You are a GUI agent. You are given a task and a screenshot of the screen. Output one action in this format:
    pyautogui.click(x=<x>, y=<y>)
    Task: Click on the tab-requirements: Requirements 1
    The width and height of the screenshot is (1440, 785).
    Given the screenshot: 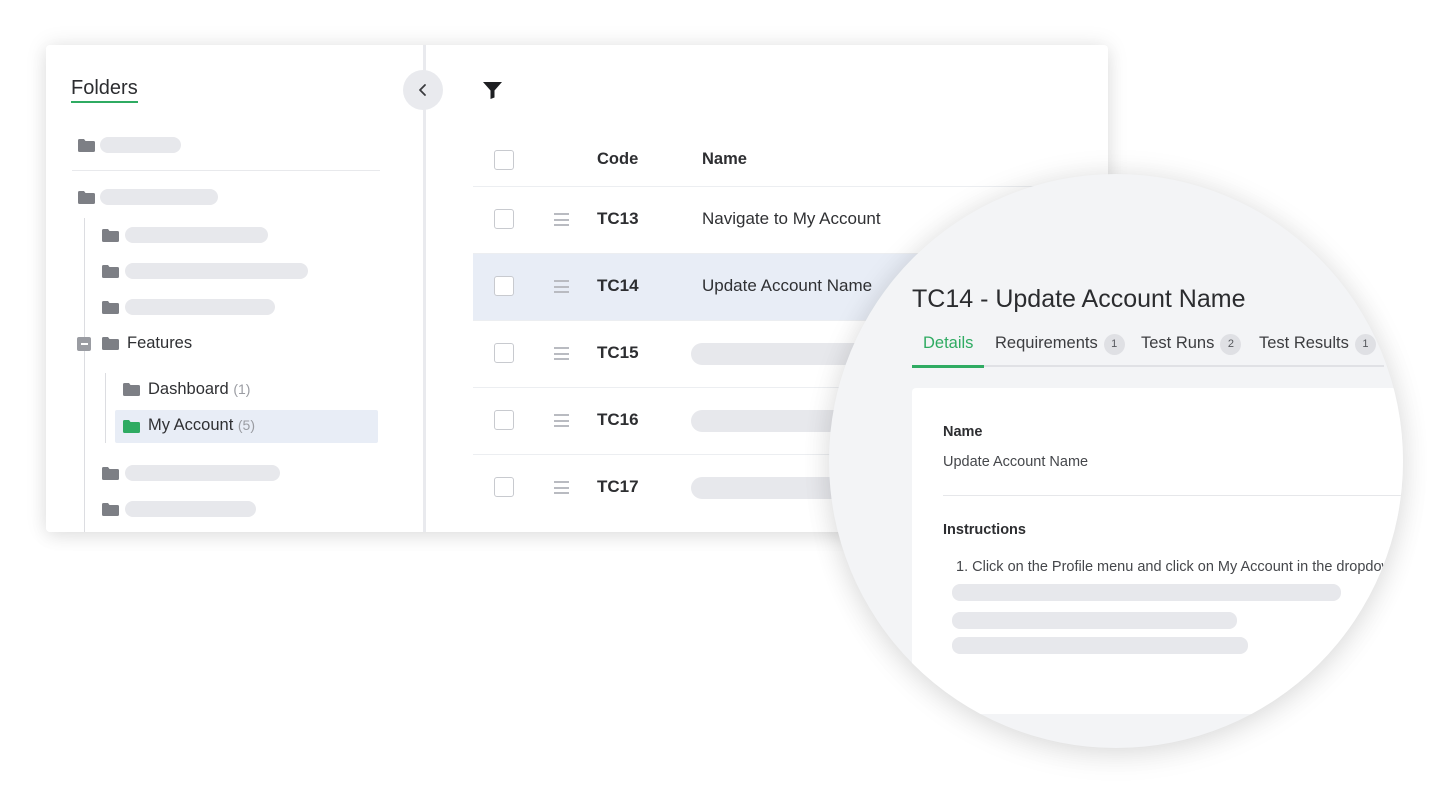 What is the action you would take?
    pyautogui.click(x=1060, y=344)
    